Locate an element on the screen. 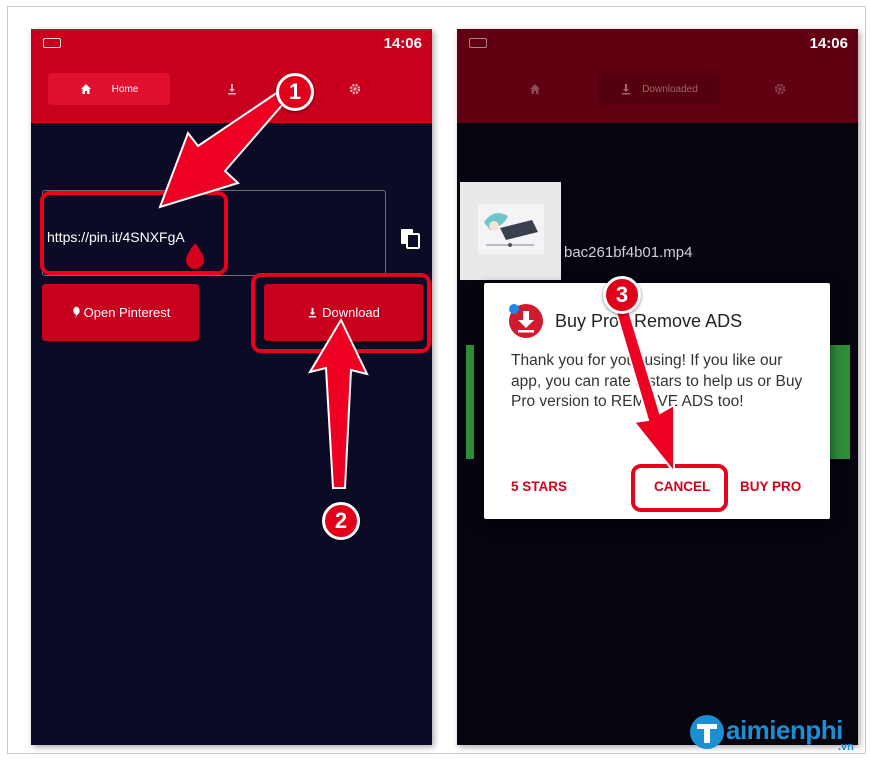 This screenshot has width=870, height=761. step-2-badge: 2 is located at coordinates (341, 521).